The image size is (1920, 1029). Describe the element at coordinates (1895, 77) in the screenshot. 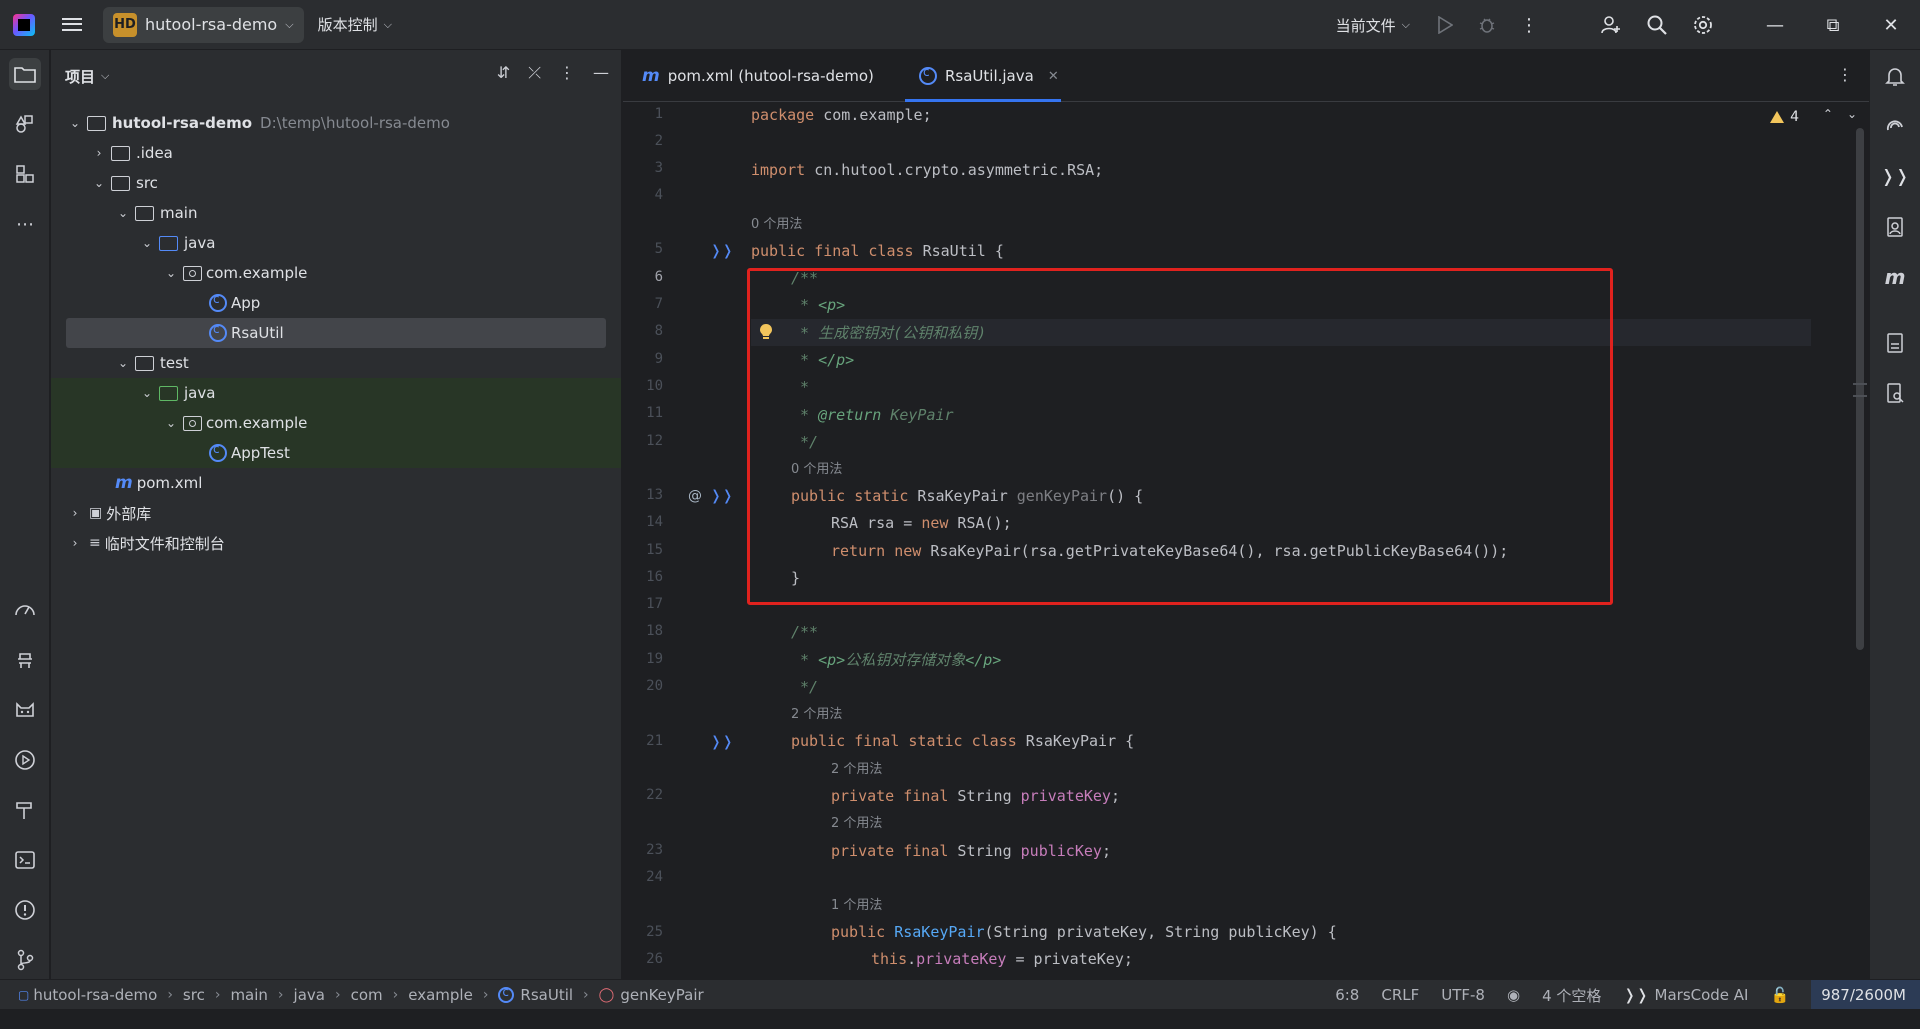

I see `notifications-bell-icon` at that location.